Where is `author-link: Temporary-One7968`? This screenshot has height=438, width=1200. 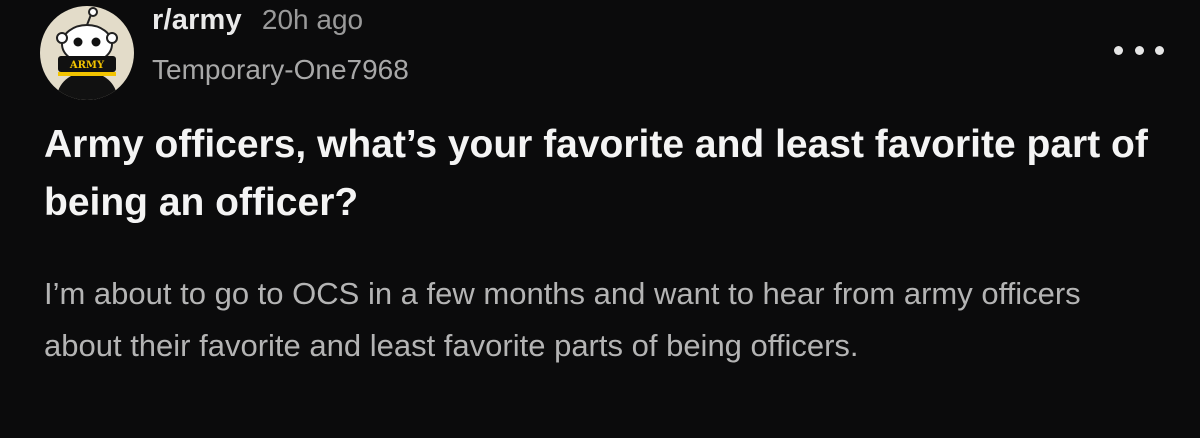 author-link: Temporary-One7968 is located at coordinates (280, 70).